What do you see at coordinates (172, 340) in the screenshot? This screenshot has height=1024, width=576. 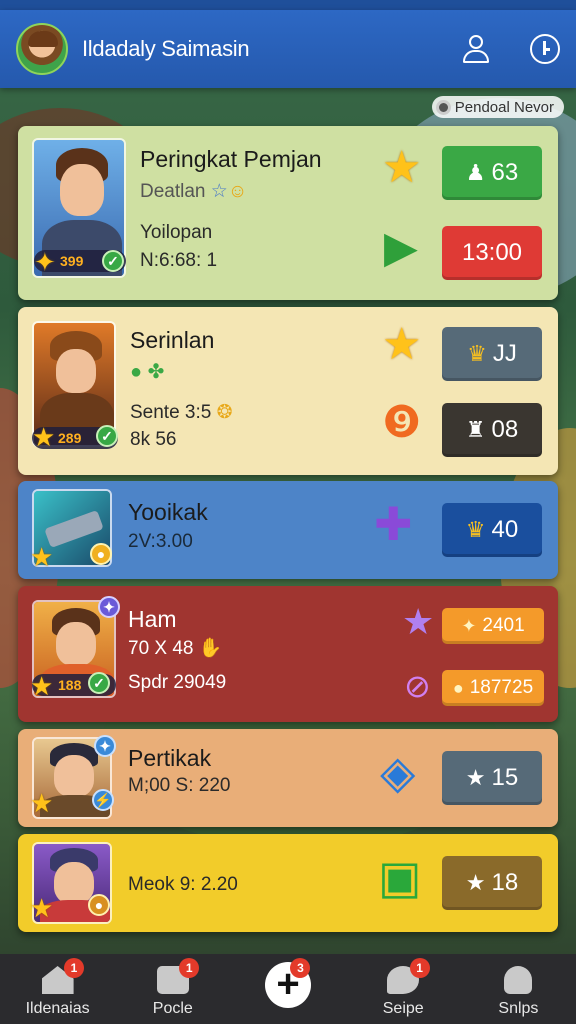 I see `card-title: Serinlan` at bounding box center [172, 340].